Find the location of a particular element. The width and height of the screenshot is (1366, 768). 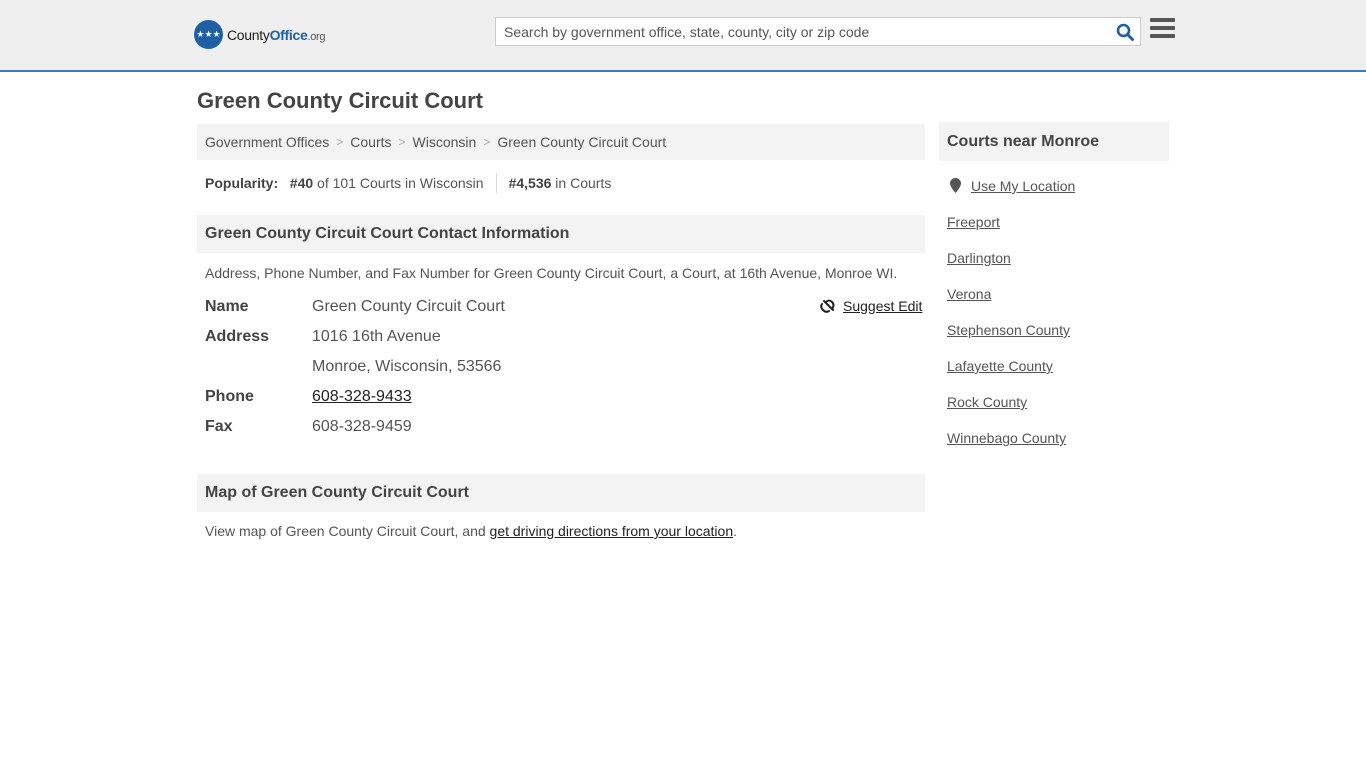

breadcrumb-current: Green County Circuit Court is located at coordinates (581, 142).